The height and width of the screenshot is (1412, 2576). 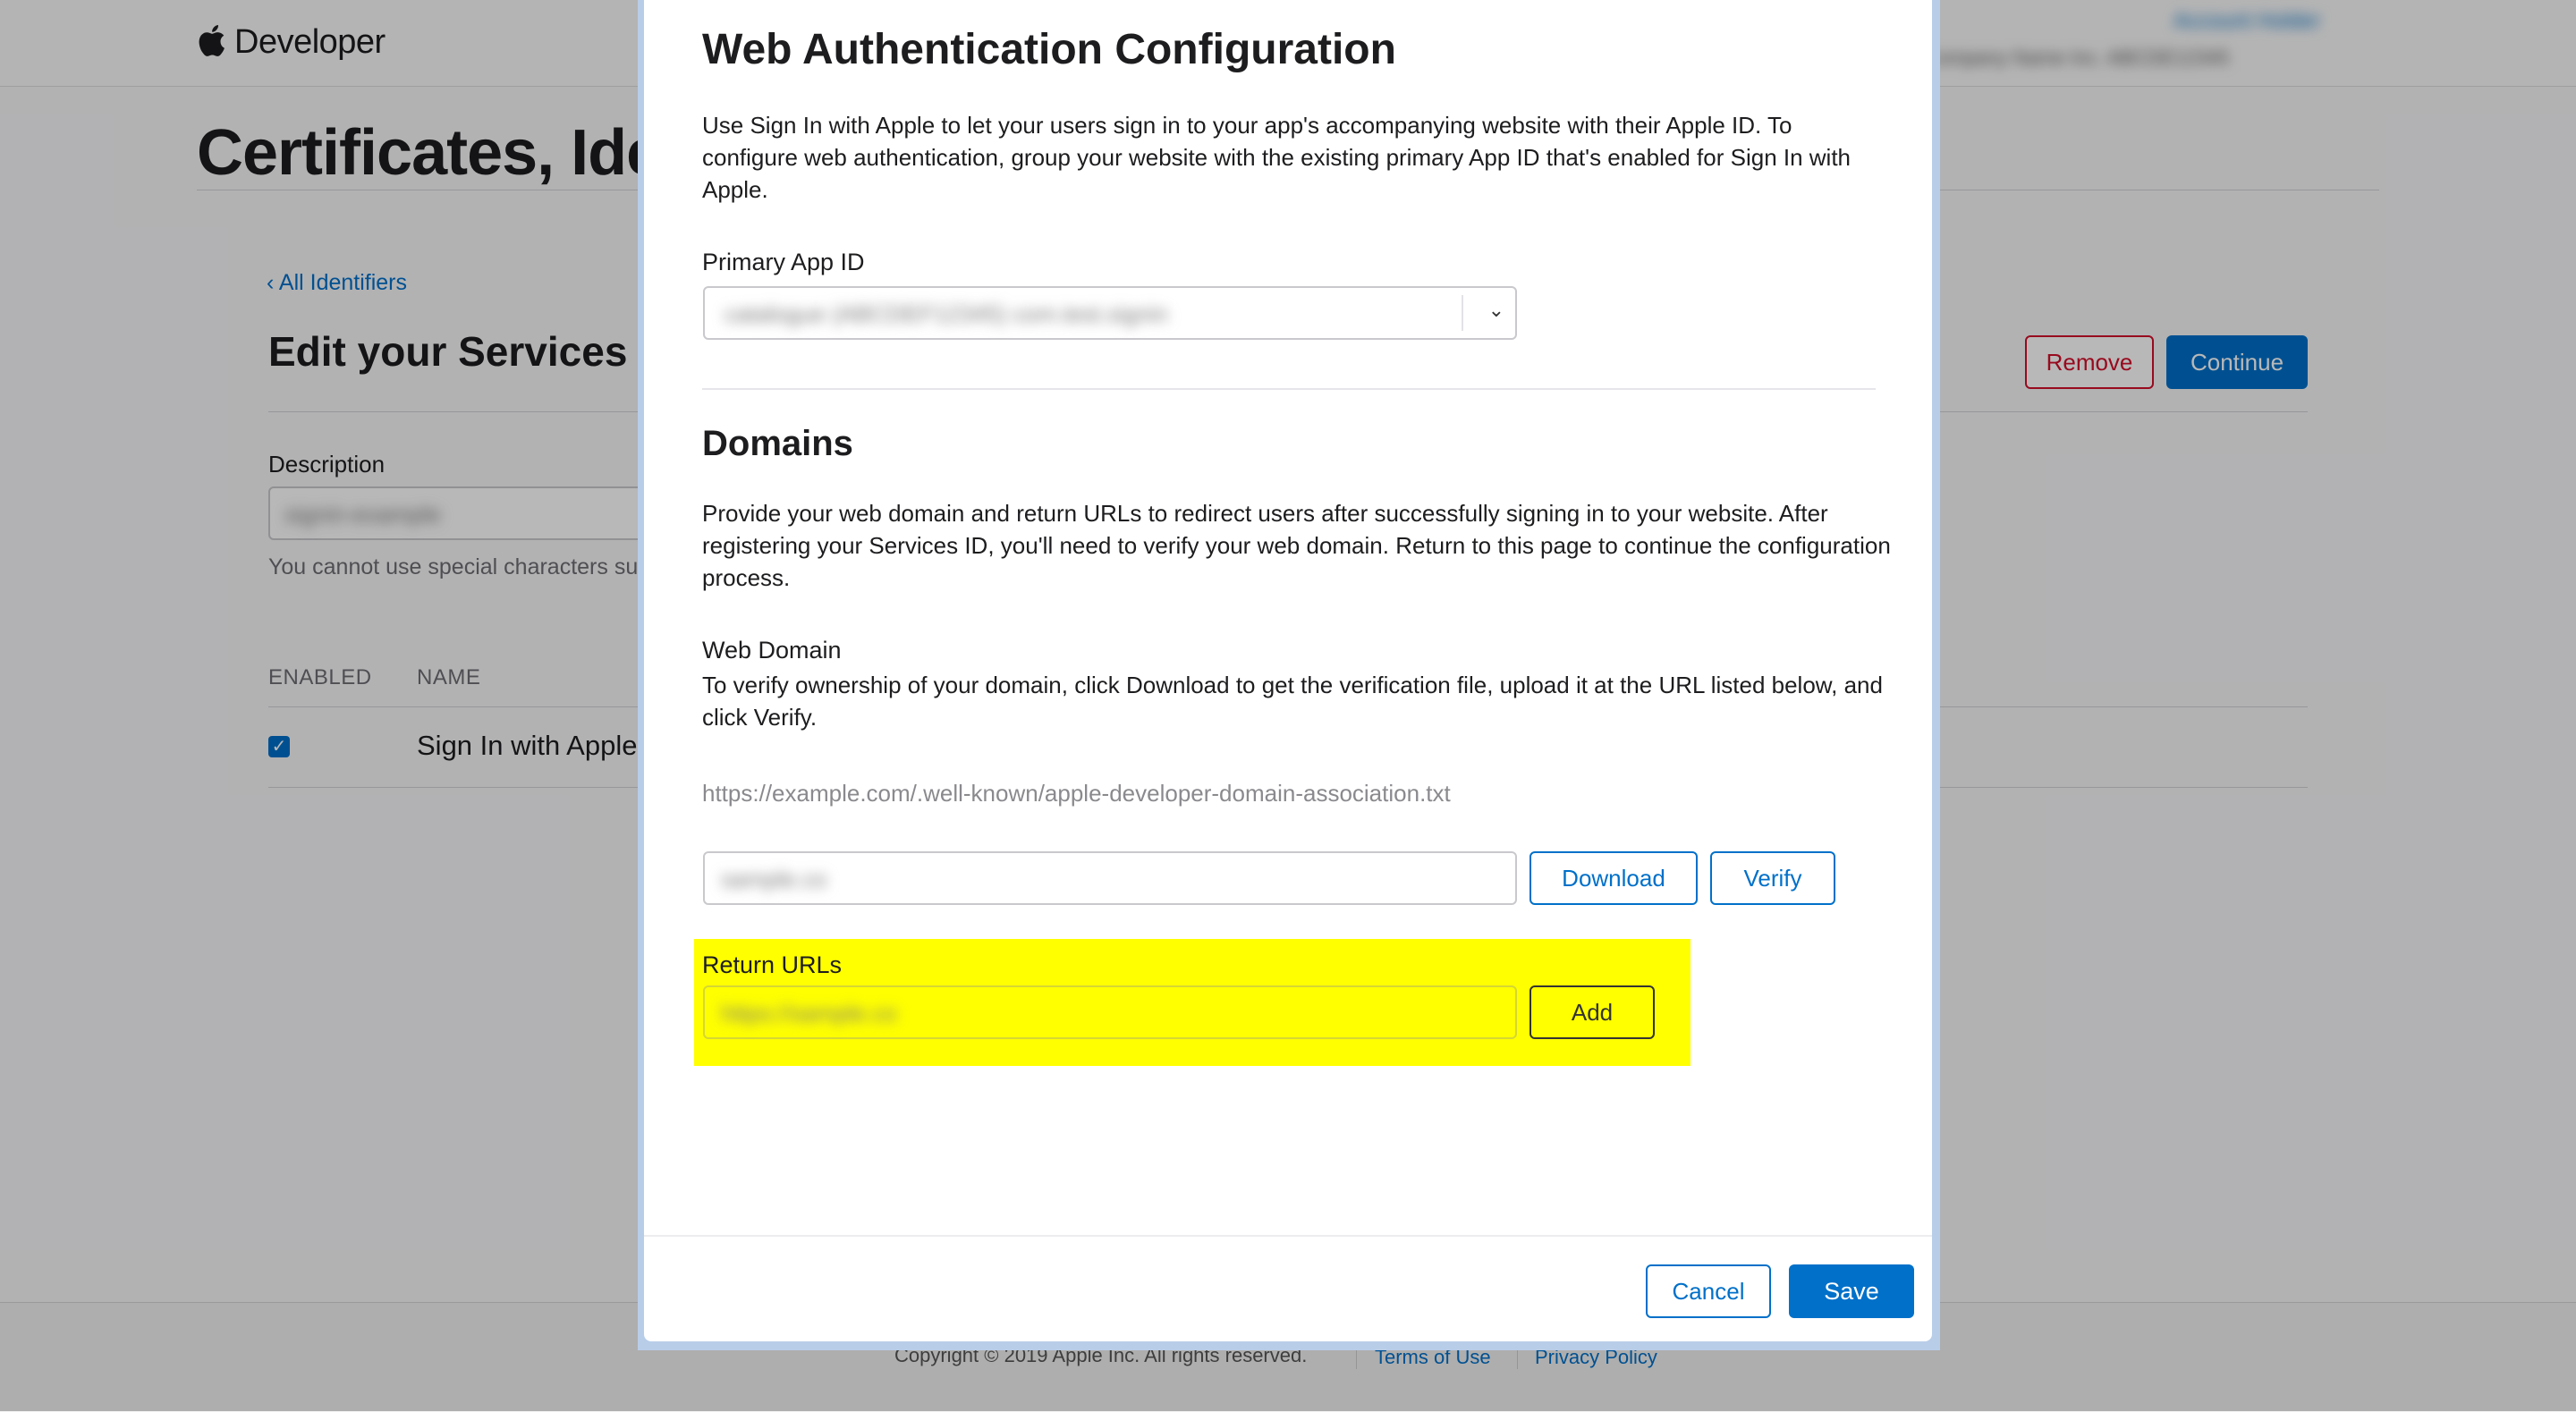 What do you see at coordinates (772, 965) in the screenshot?
I see `return-urls-label: Return URLs` at bounding box center [772, 965].